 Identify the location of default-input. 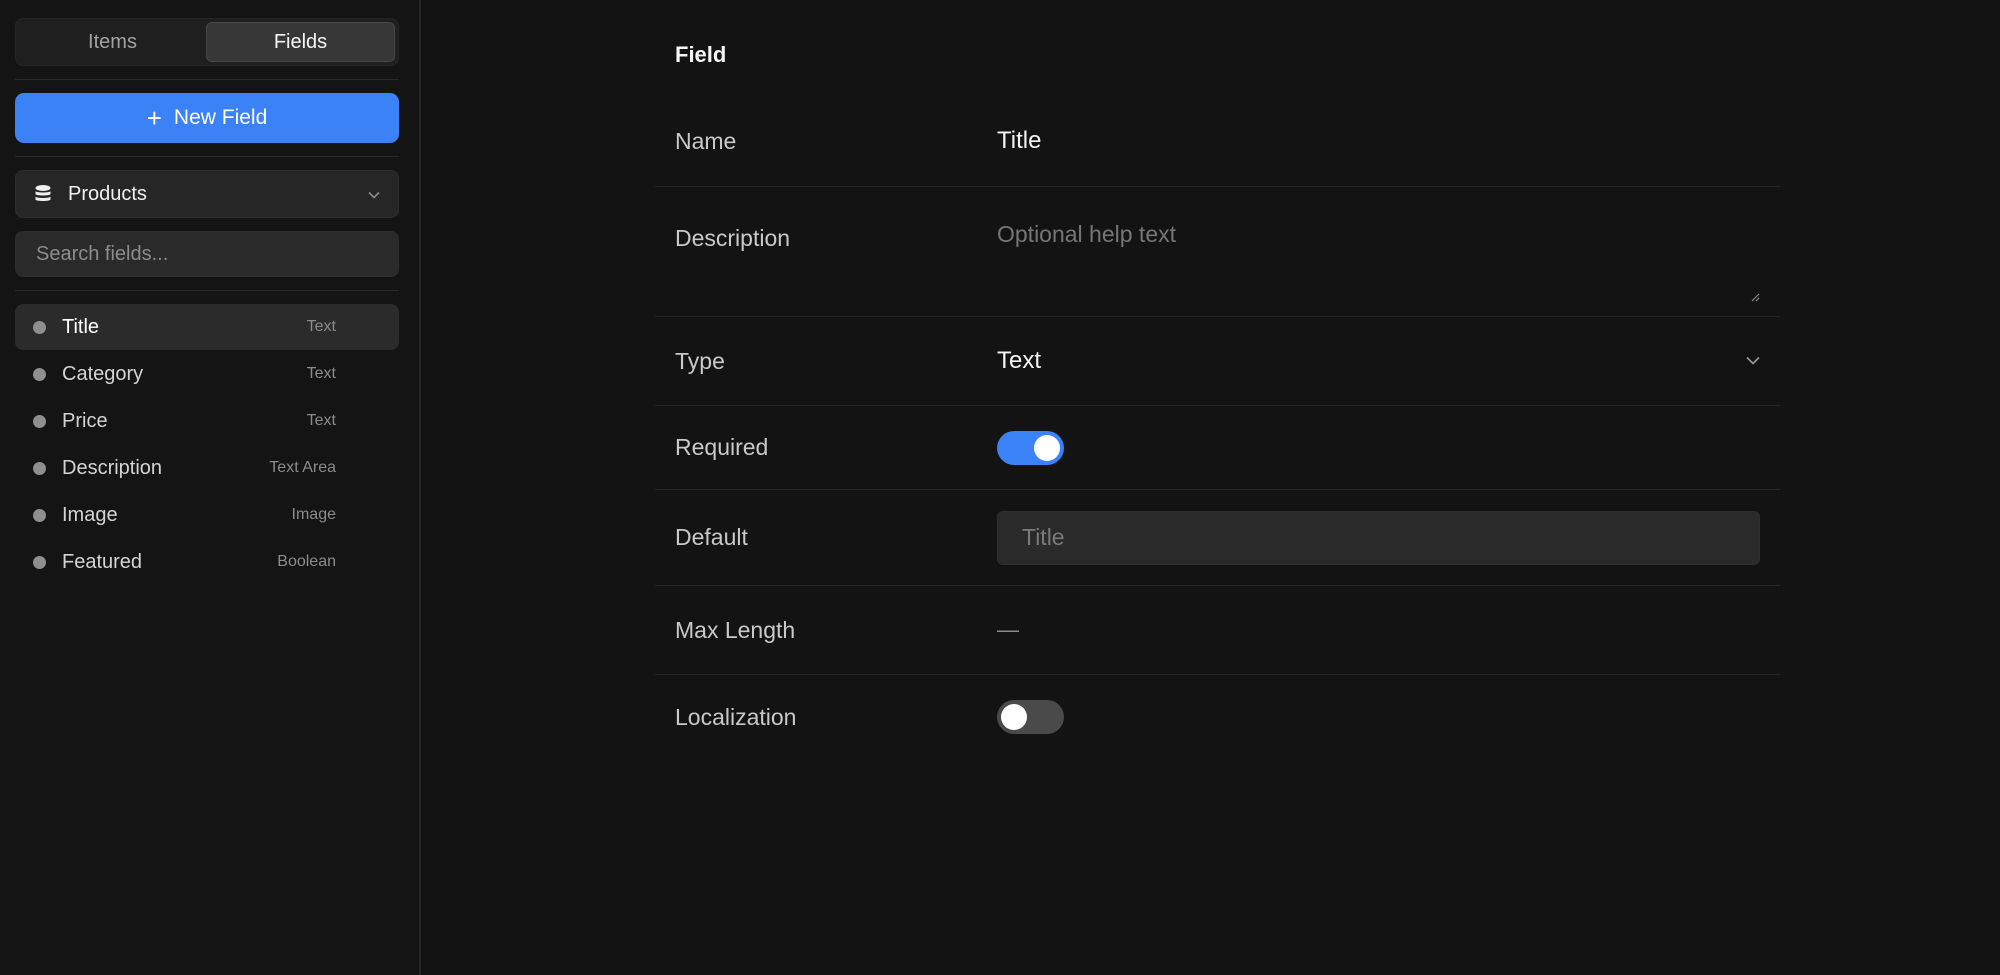
(1378, 537).